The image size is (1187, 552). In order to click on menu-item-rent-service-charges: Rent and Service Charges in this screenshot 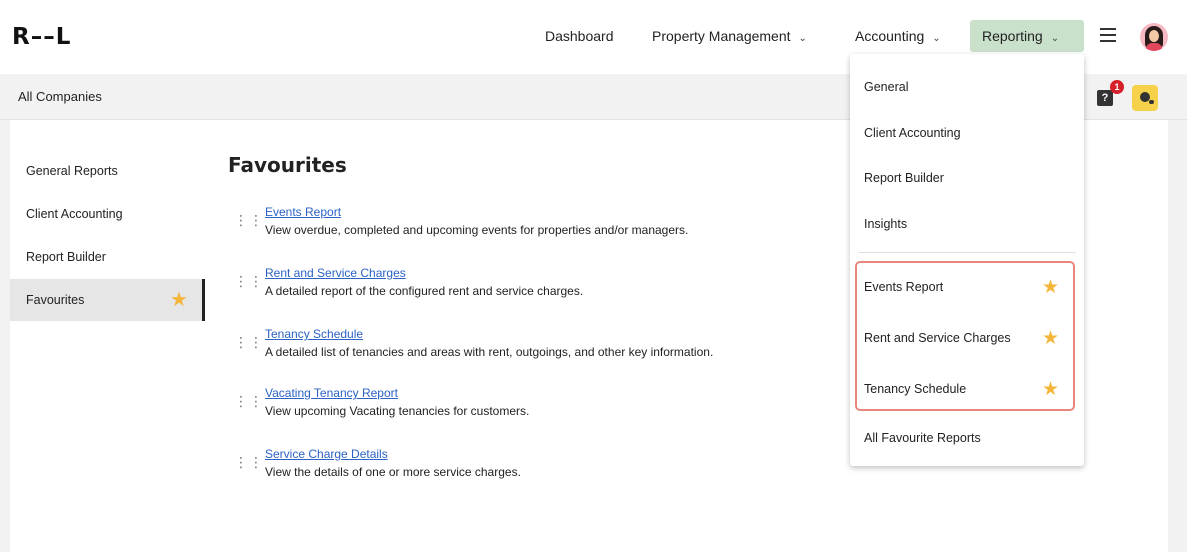, I will do `click(937, 338)`.